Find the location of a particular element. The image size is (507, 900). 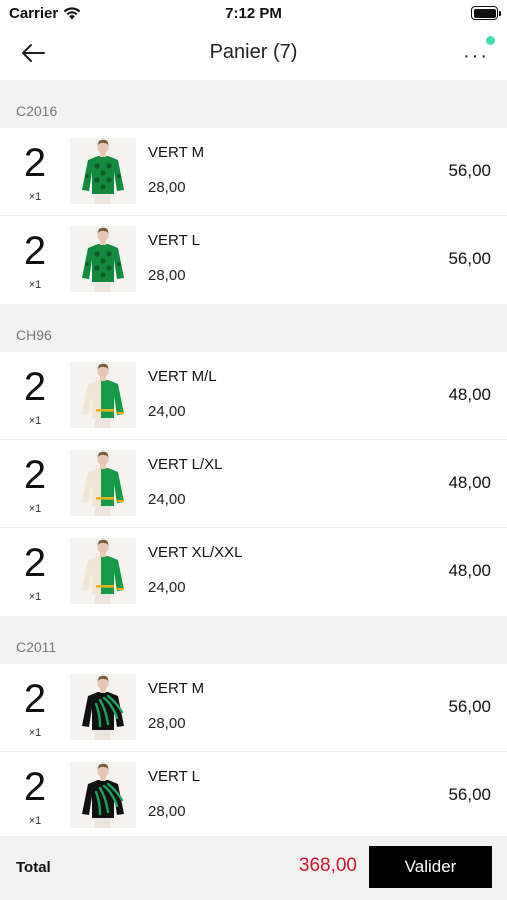

status-bar: Carrier 7:12 PM is located at coordinates (253, 14).